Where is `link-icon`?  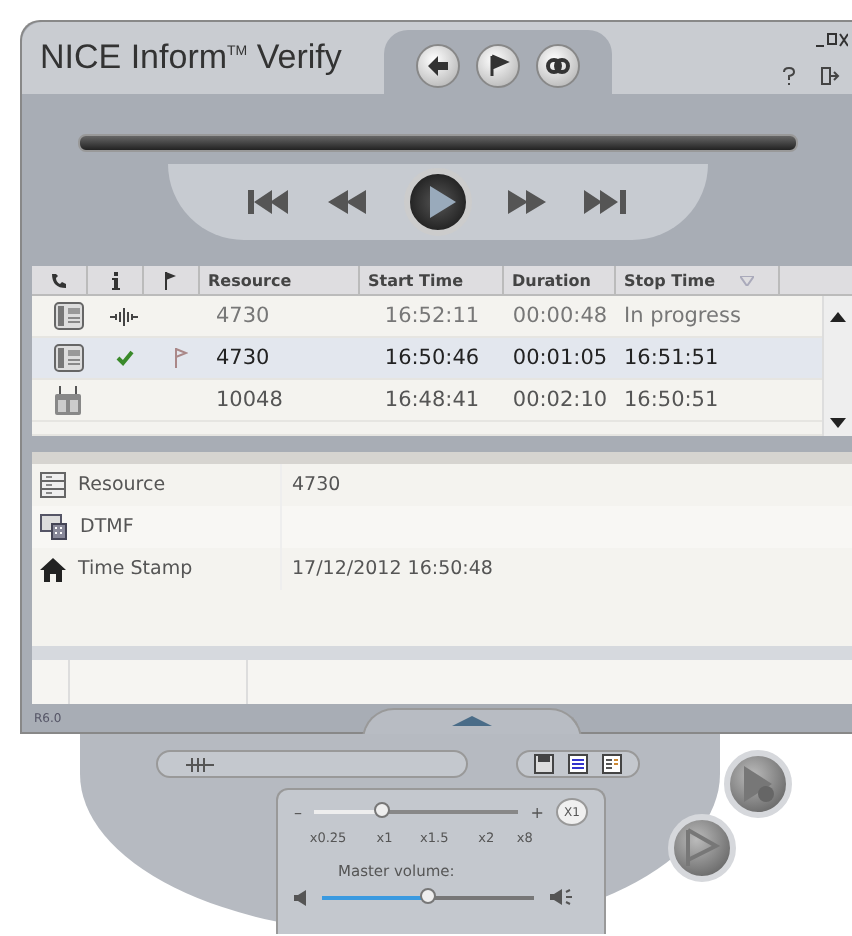
link-icon is located at coordinates (558, 66).